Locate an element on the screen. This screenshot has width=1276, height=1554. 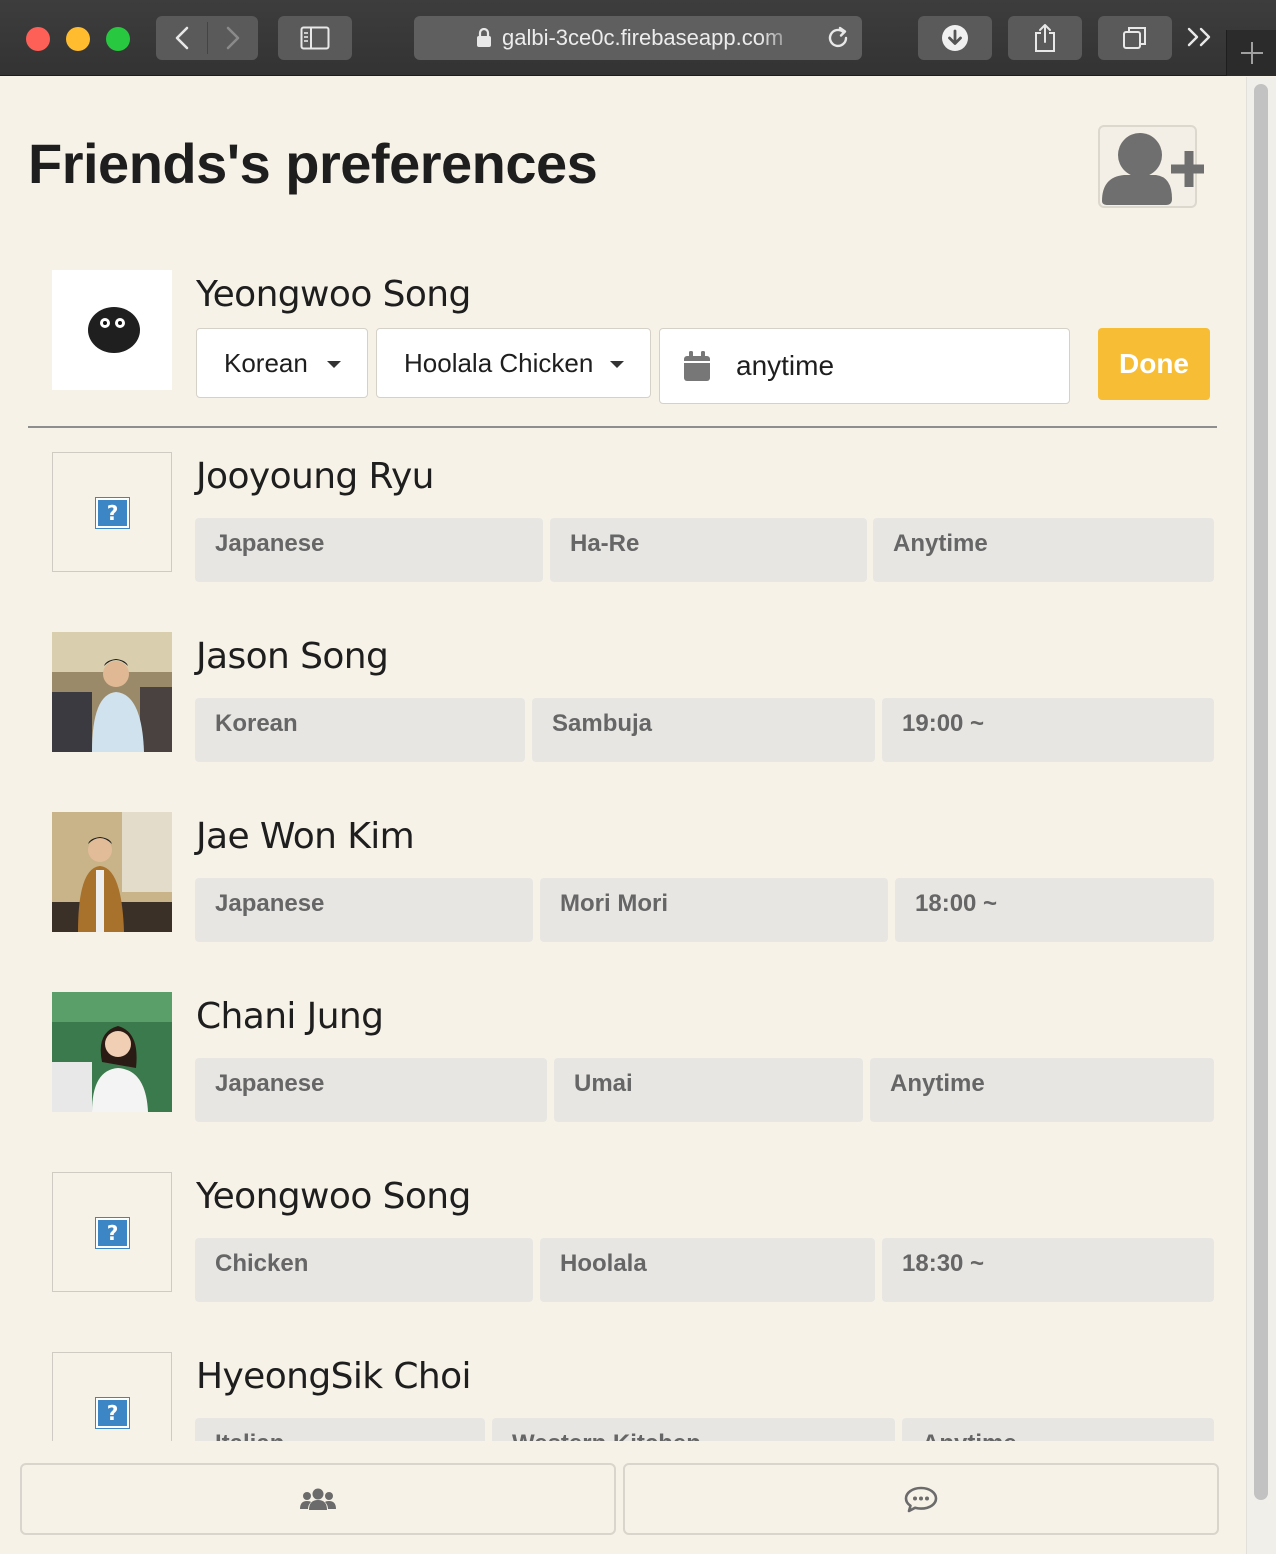
overflow-icon is located at coordinates (1199, 37).